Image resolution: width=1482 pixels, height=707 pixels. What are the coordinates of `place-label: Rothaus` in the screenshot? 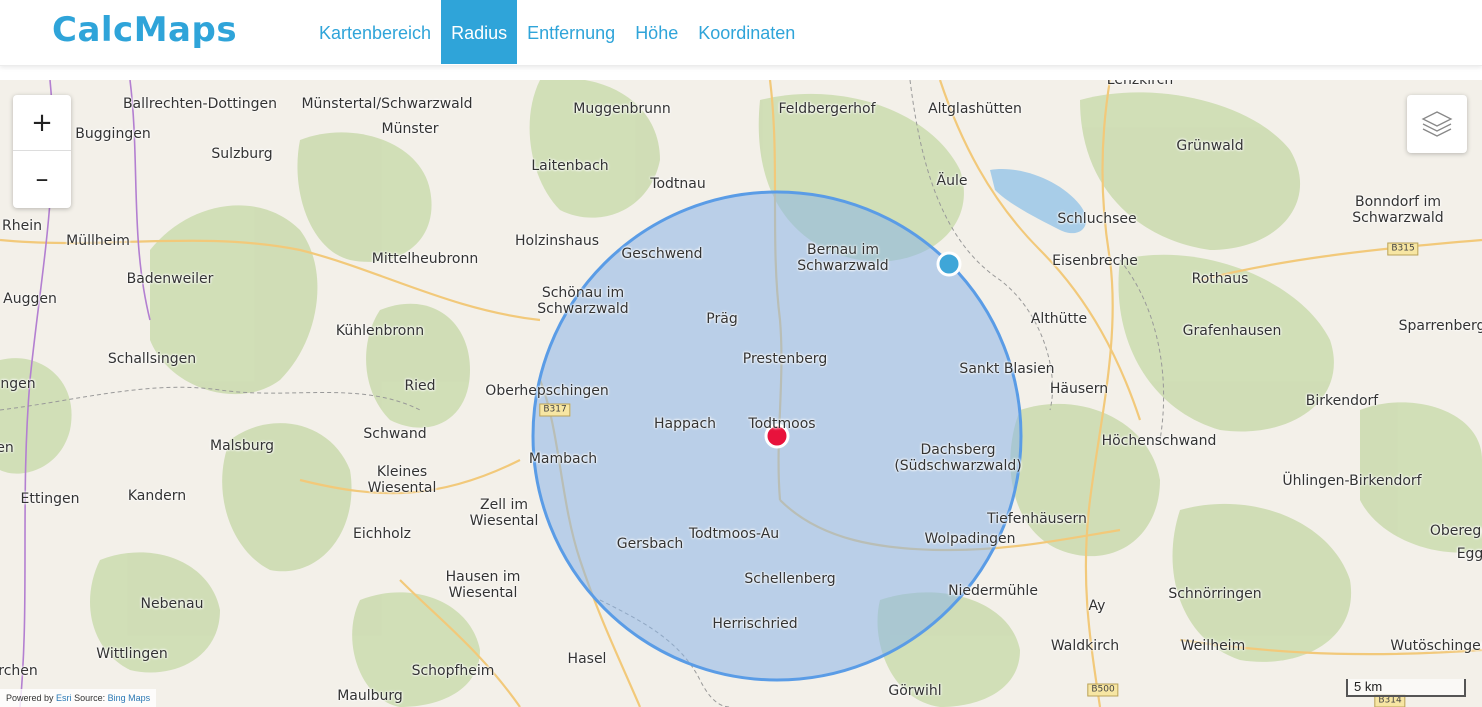 It's located at (1220, 279).